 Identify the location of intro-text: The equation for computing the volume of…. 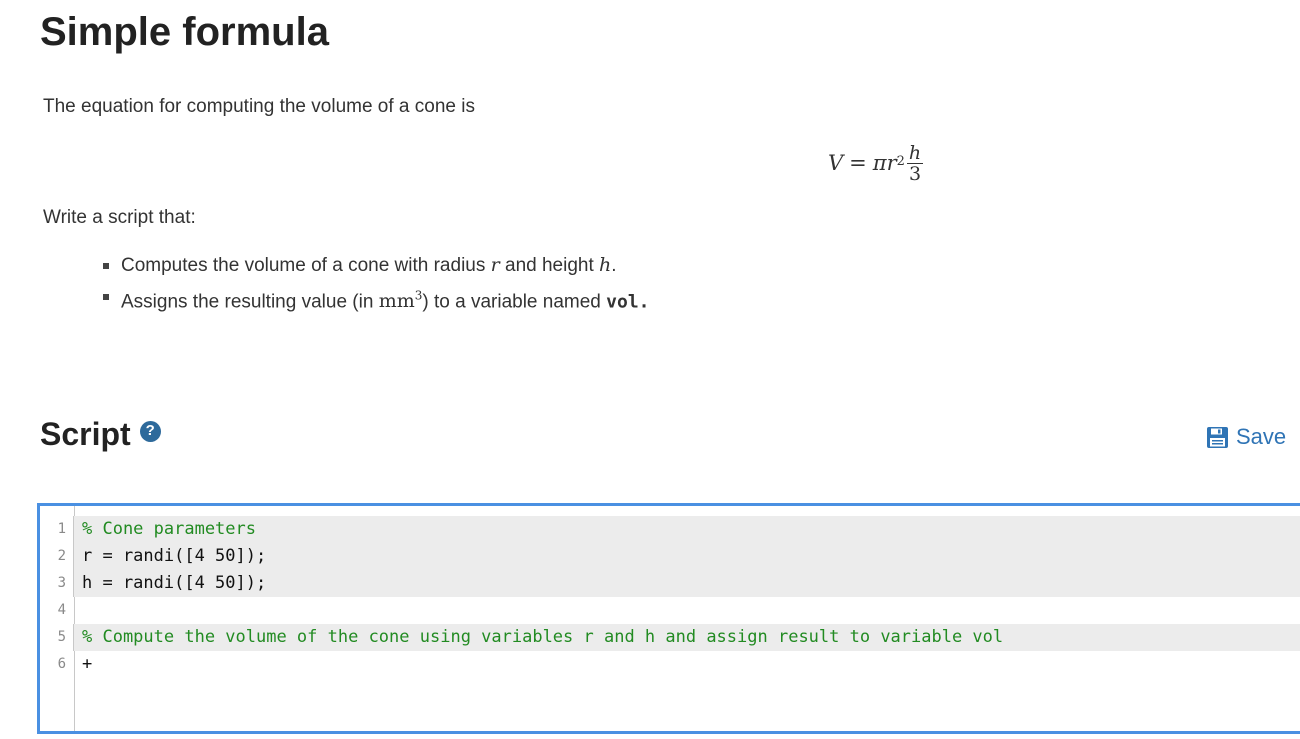
(259, 106).